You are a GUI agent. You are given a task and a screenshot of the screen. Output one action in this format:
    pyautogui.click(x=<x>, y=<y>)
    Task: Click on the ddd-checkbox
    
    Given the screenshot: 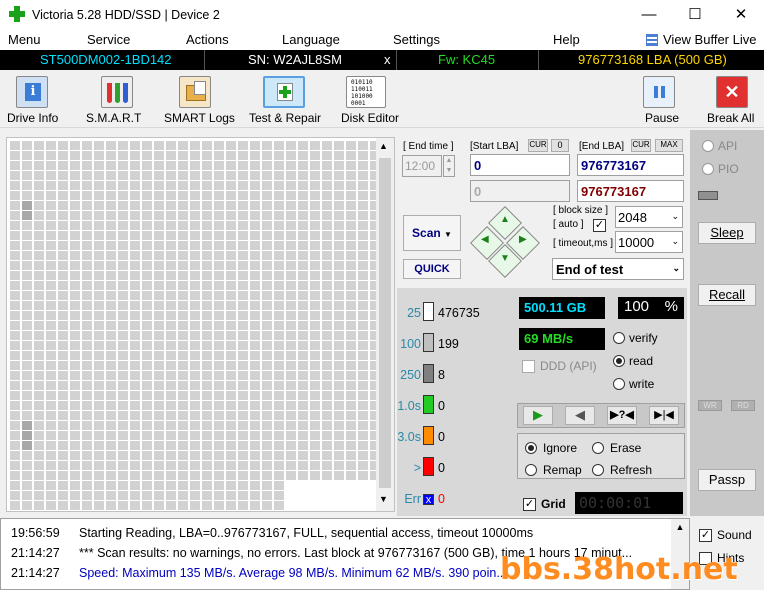 What is the action you would take?
    pyautogui.click(x=528, y=366)
    